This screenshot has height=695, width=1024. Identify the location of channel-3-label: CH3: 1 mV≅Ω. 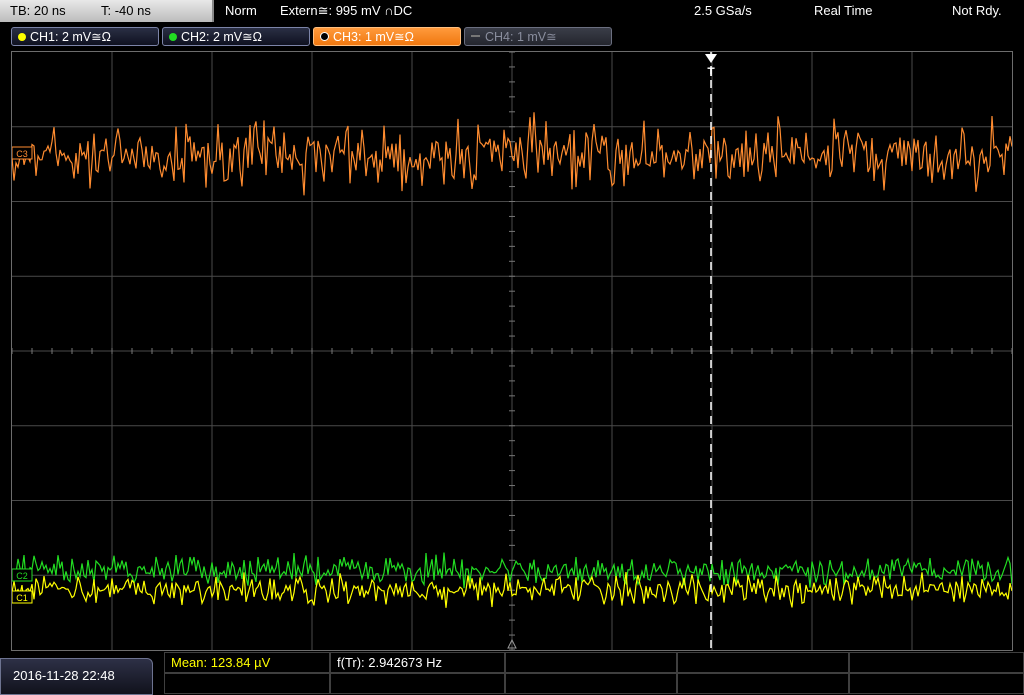
(373, 37).